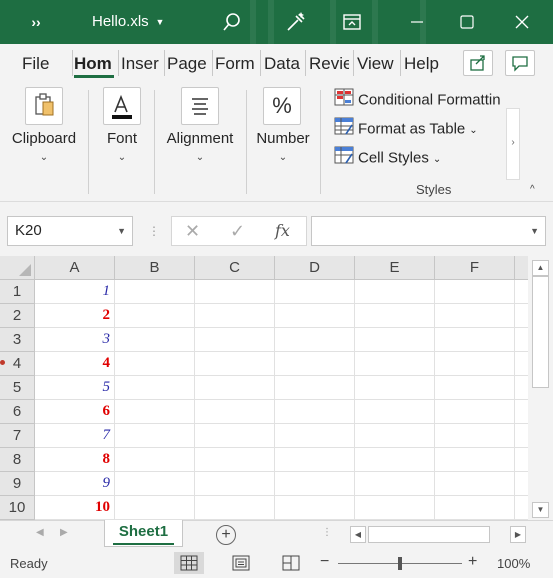 The height and width of the screenshot is (578, 553). Describe the element at coordinates (17, 412) in the screenshot. I see `row-header: 6` at that location.